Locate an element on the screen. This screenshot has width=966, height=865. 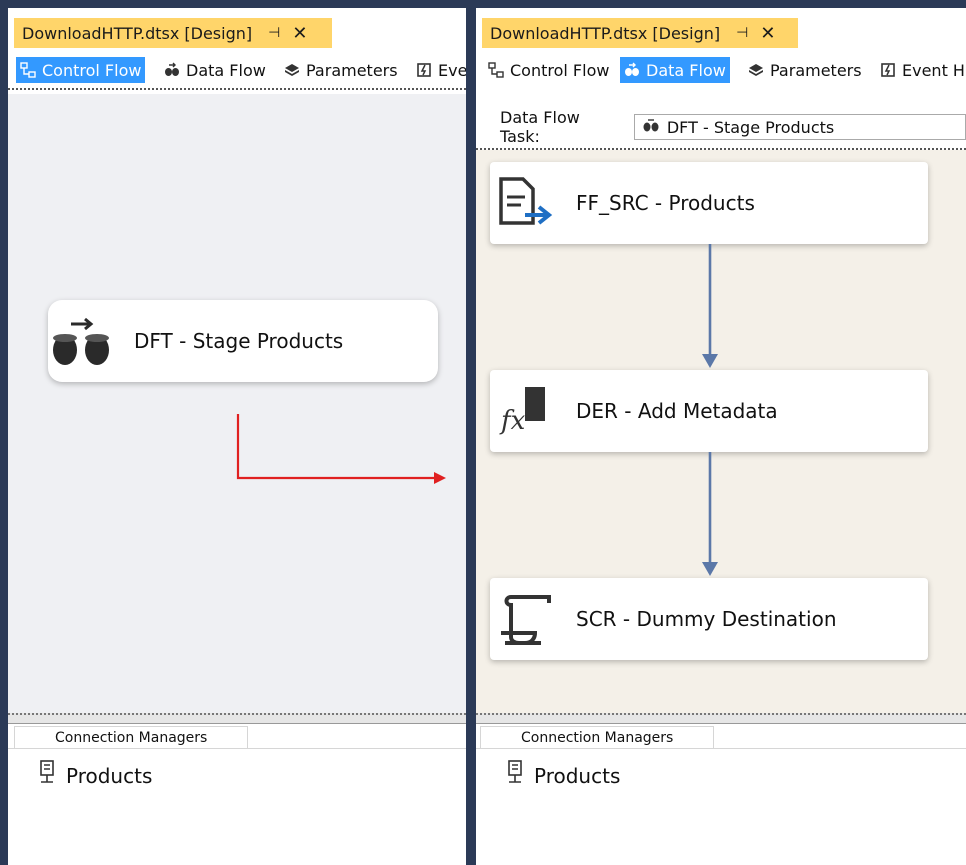
component-label: DER - Add Metadata is located at coordinates (677, 411).